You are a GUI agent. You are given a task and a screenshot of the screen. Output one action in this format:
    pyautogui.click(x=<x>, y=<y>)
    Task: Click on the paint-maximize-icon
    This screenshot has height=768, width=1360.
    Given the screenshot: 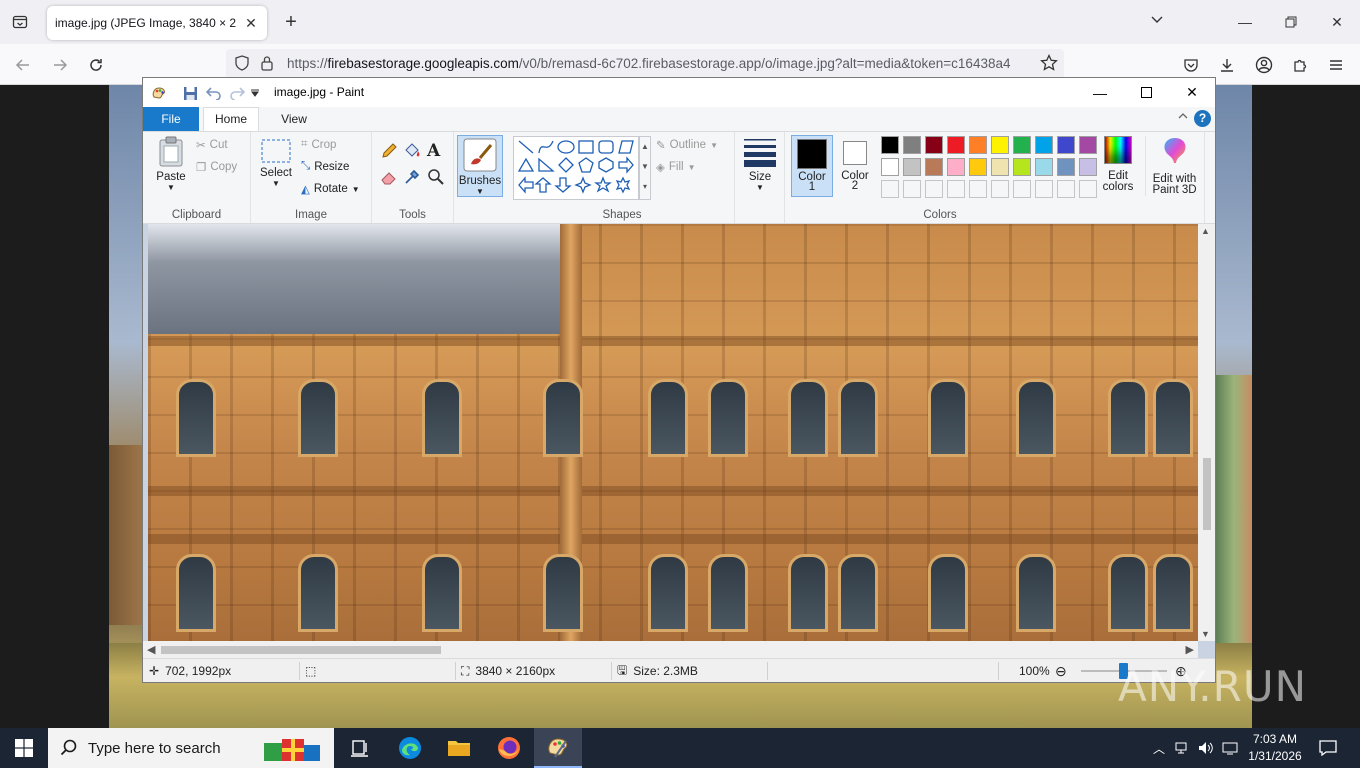 What is the action you would take?
    pyautogui.click(x=1146, y=92)
    